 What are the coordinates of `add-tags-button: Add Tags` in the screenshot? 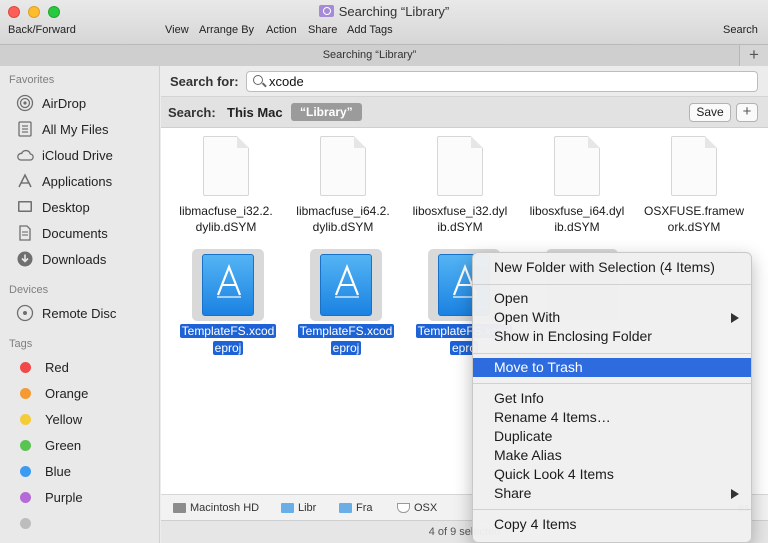 It's located at (370, 30).